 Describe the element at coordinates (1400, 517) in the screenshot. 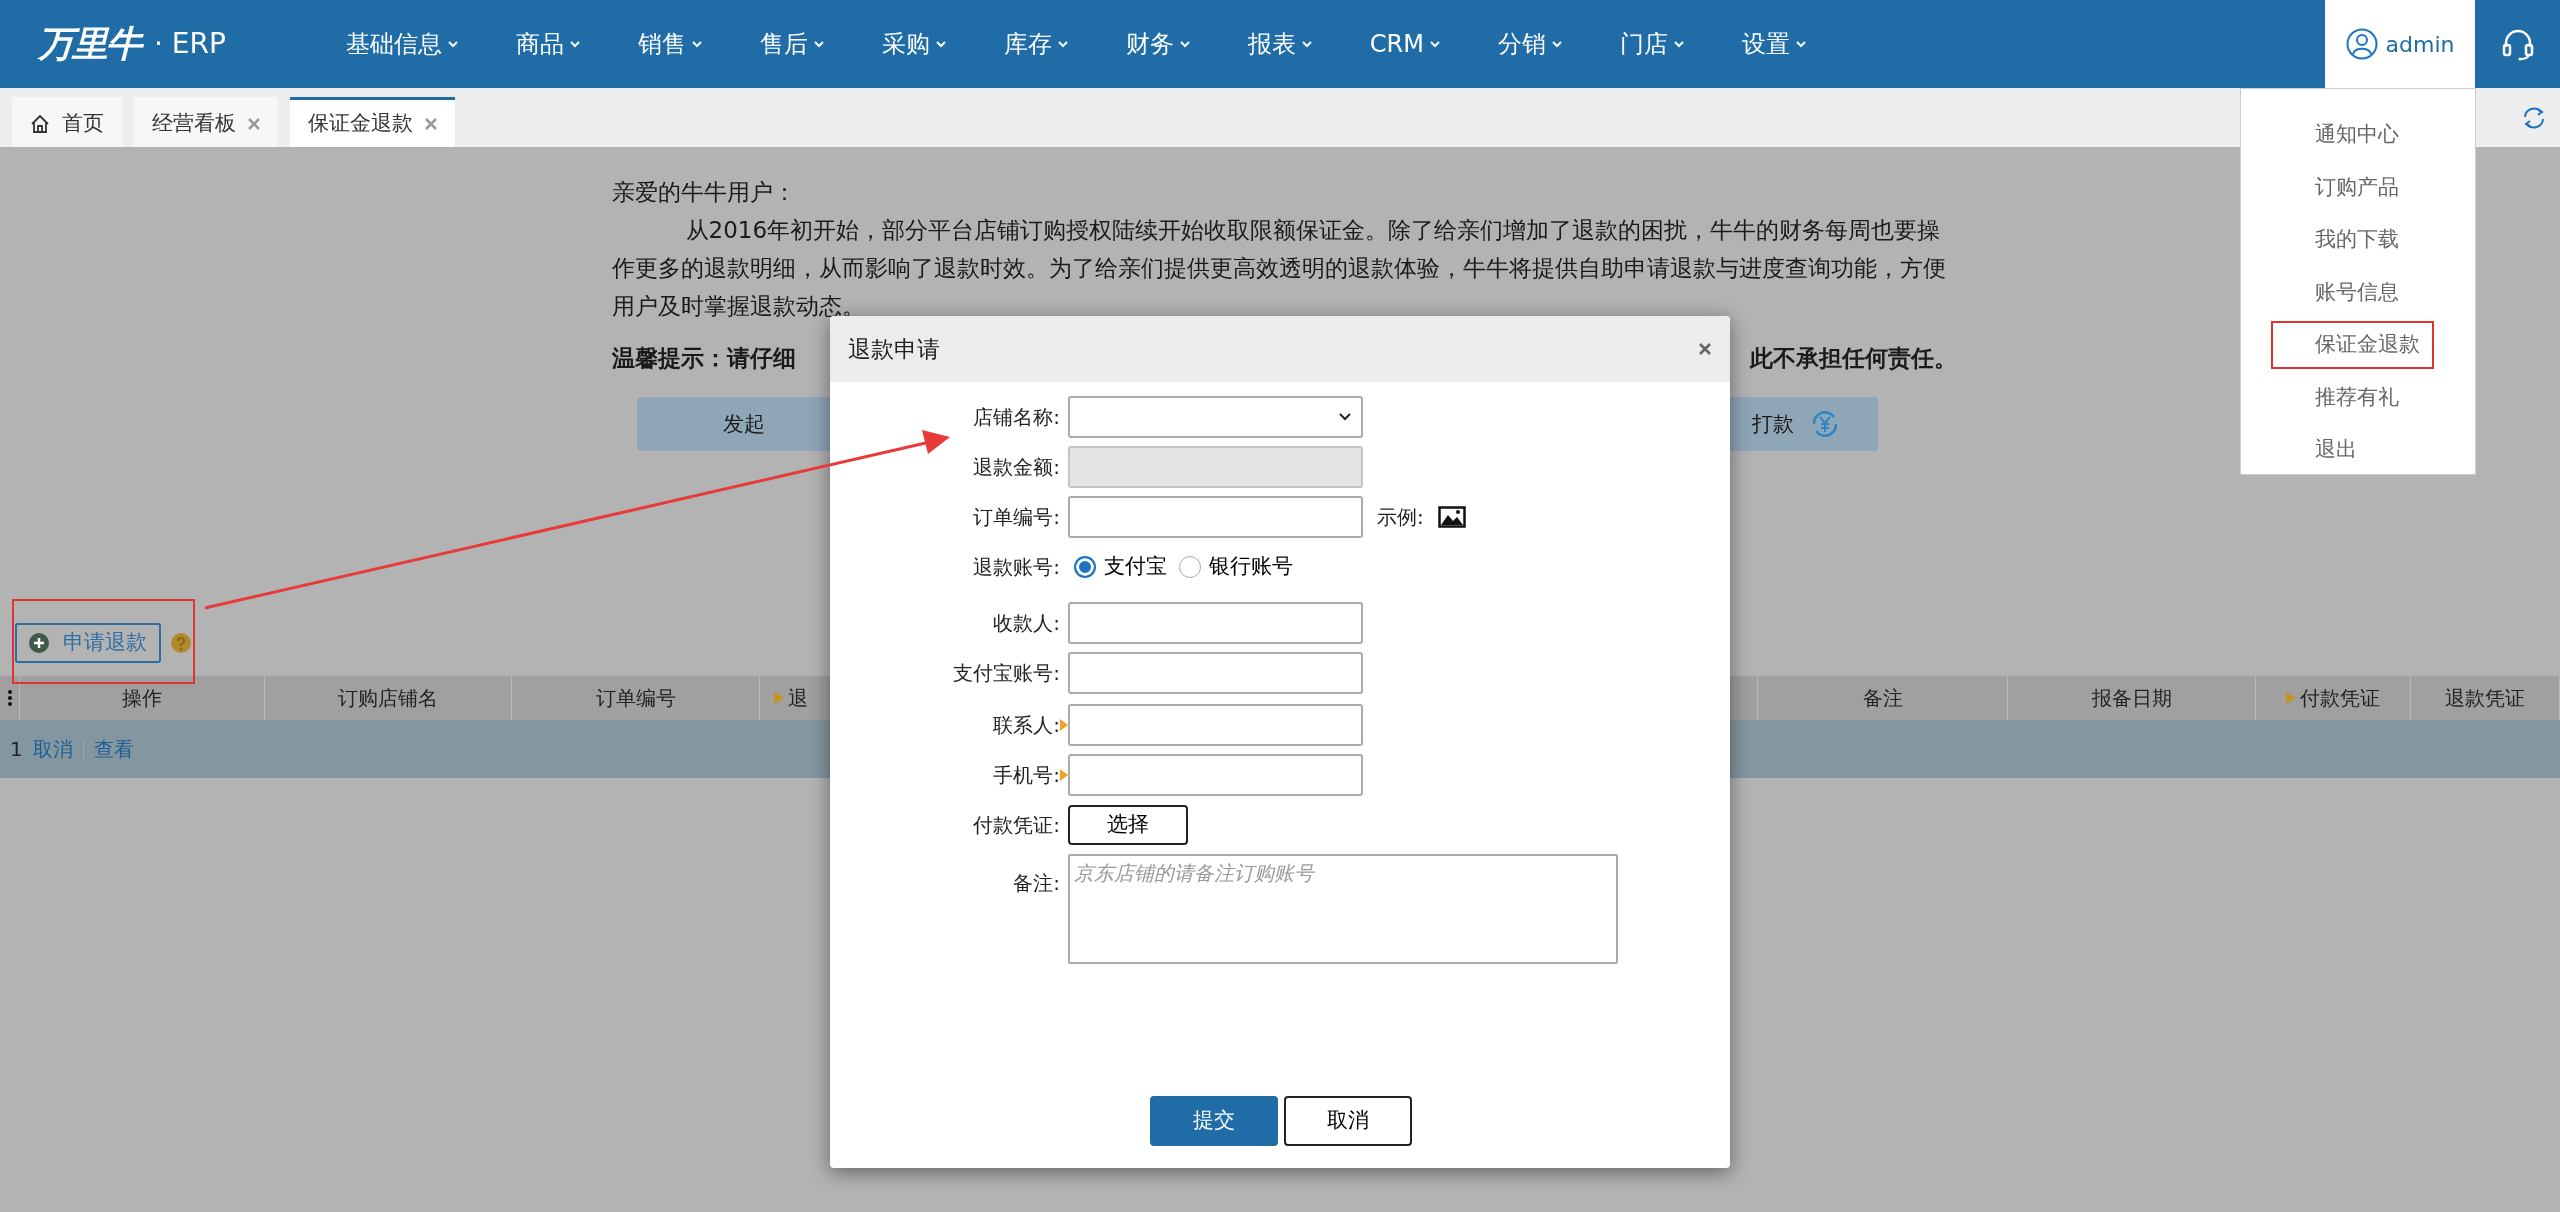

I see `example-label: 示例:` at that location.